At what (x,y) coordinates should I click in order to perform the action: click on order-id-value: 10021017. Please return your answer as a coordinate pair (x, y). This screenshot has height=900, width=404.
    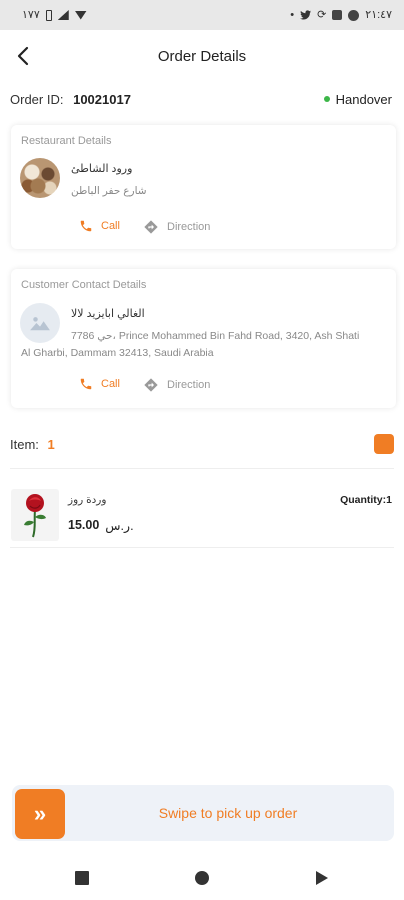
    Looking at the image, I should click on (102, 99).